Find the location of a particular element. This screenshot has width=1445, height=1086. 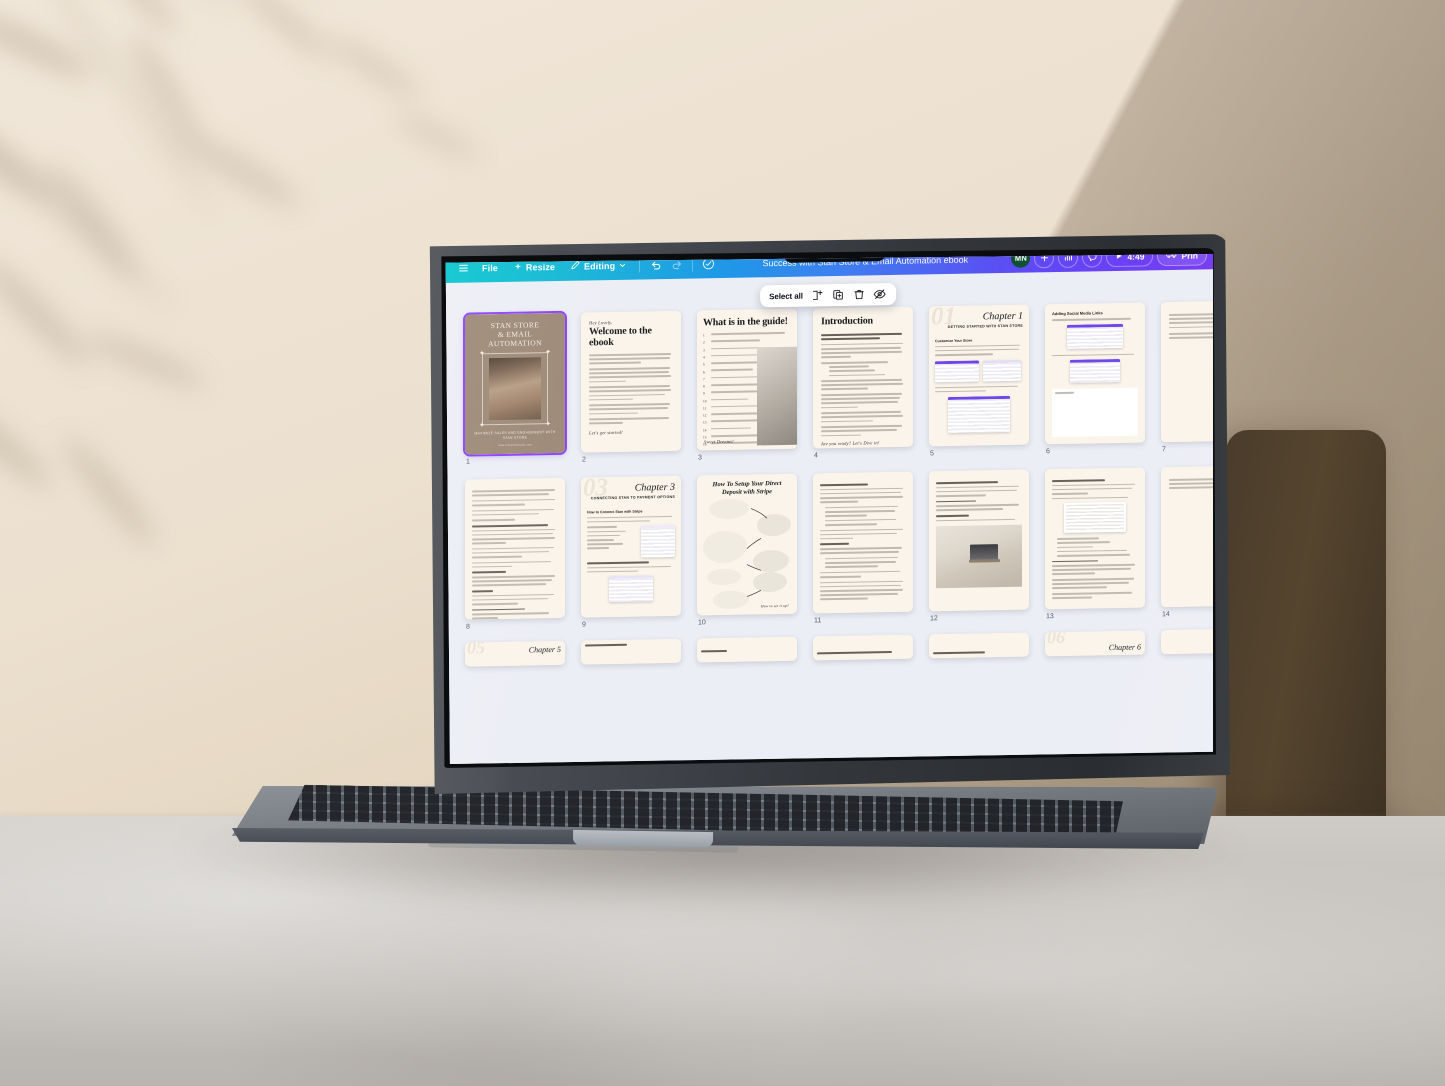

page2-signoff: Let's get started! is located at coordinates (606, 432).